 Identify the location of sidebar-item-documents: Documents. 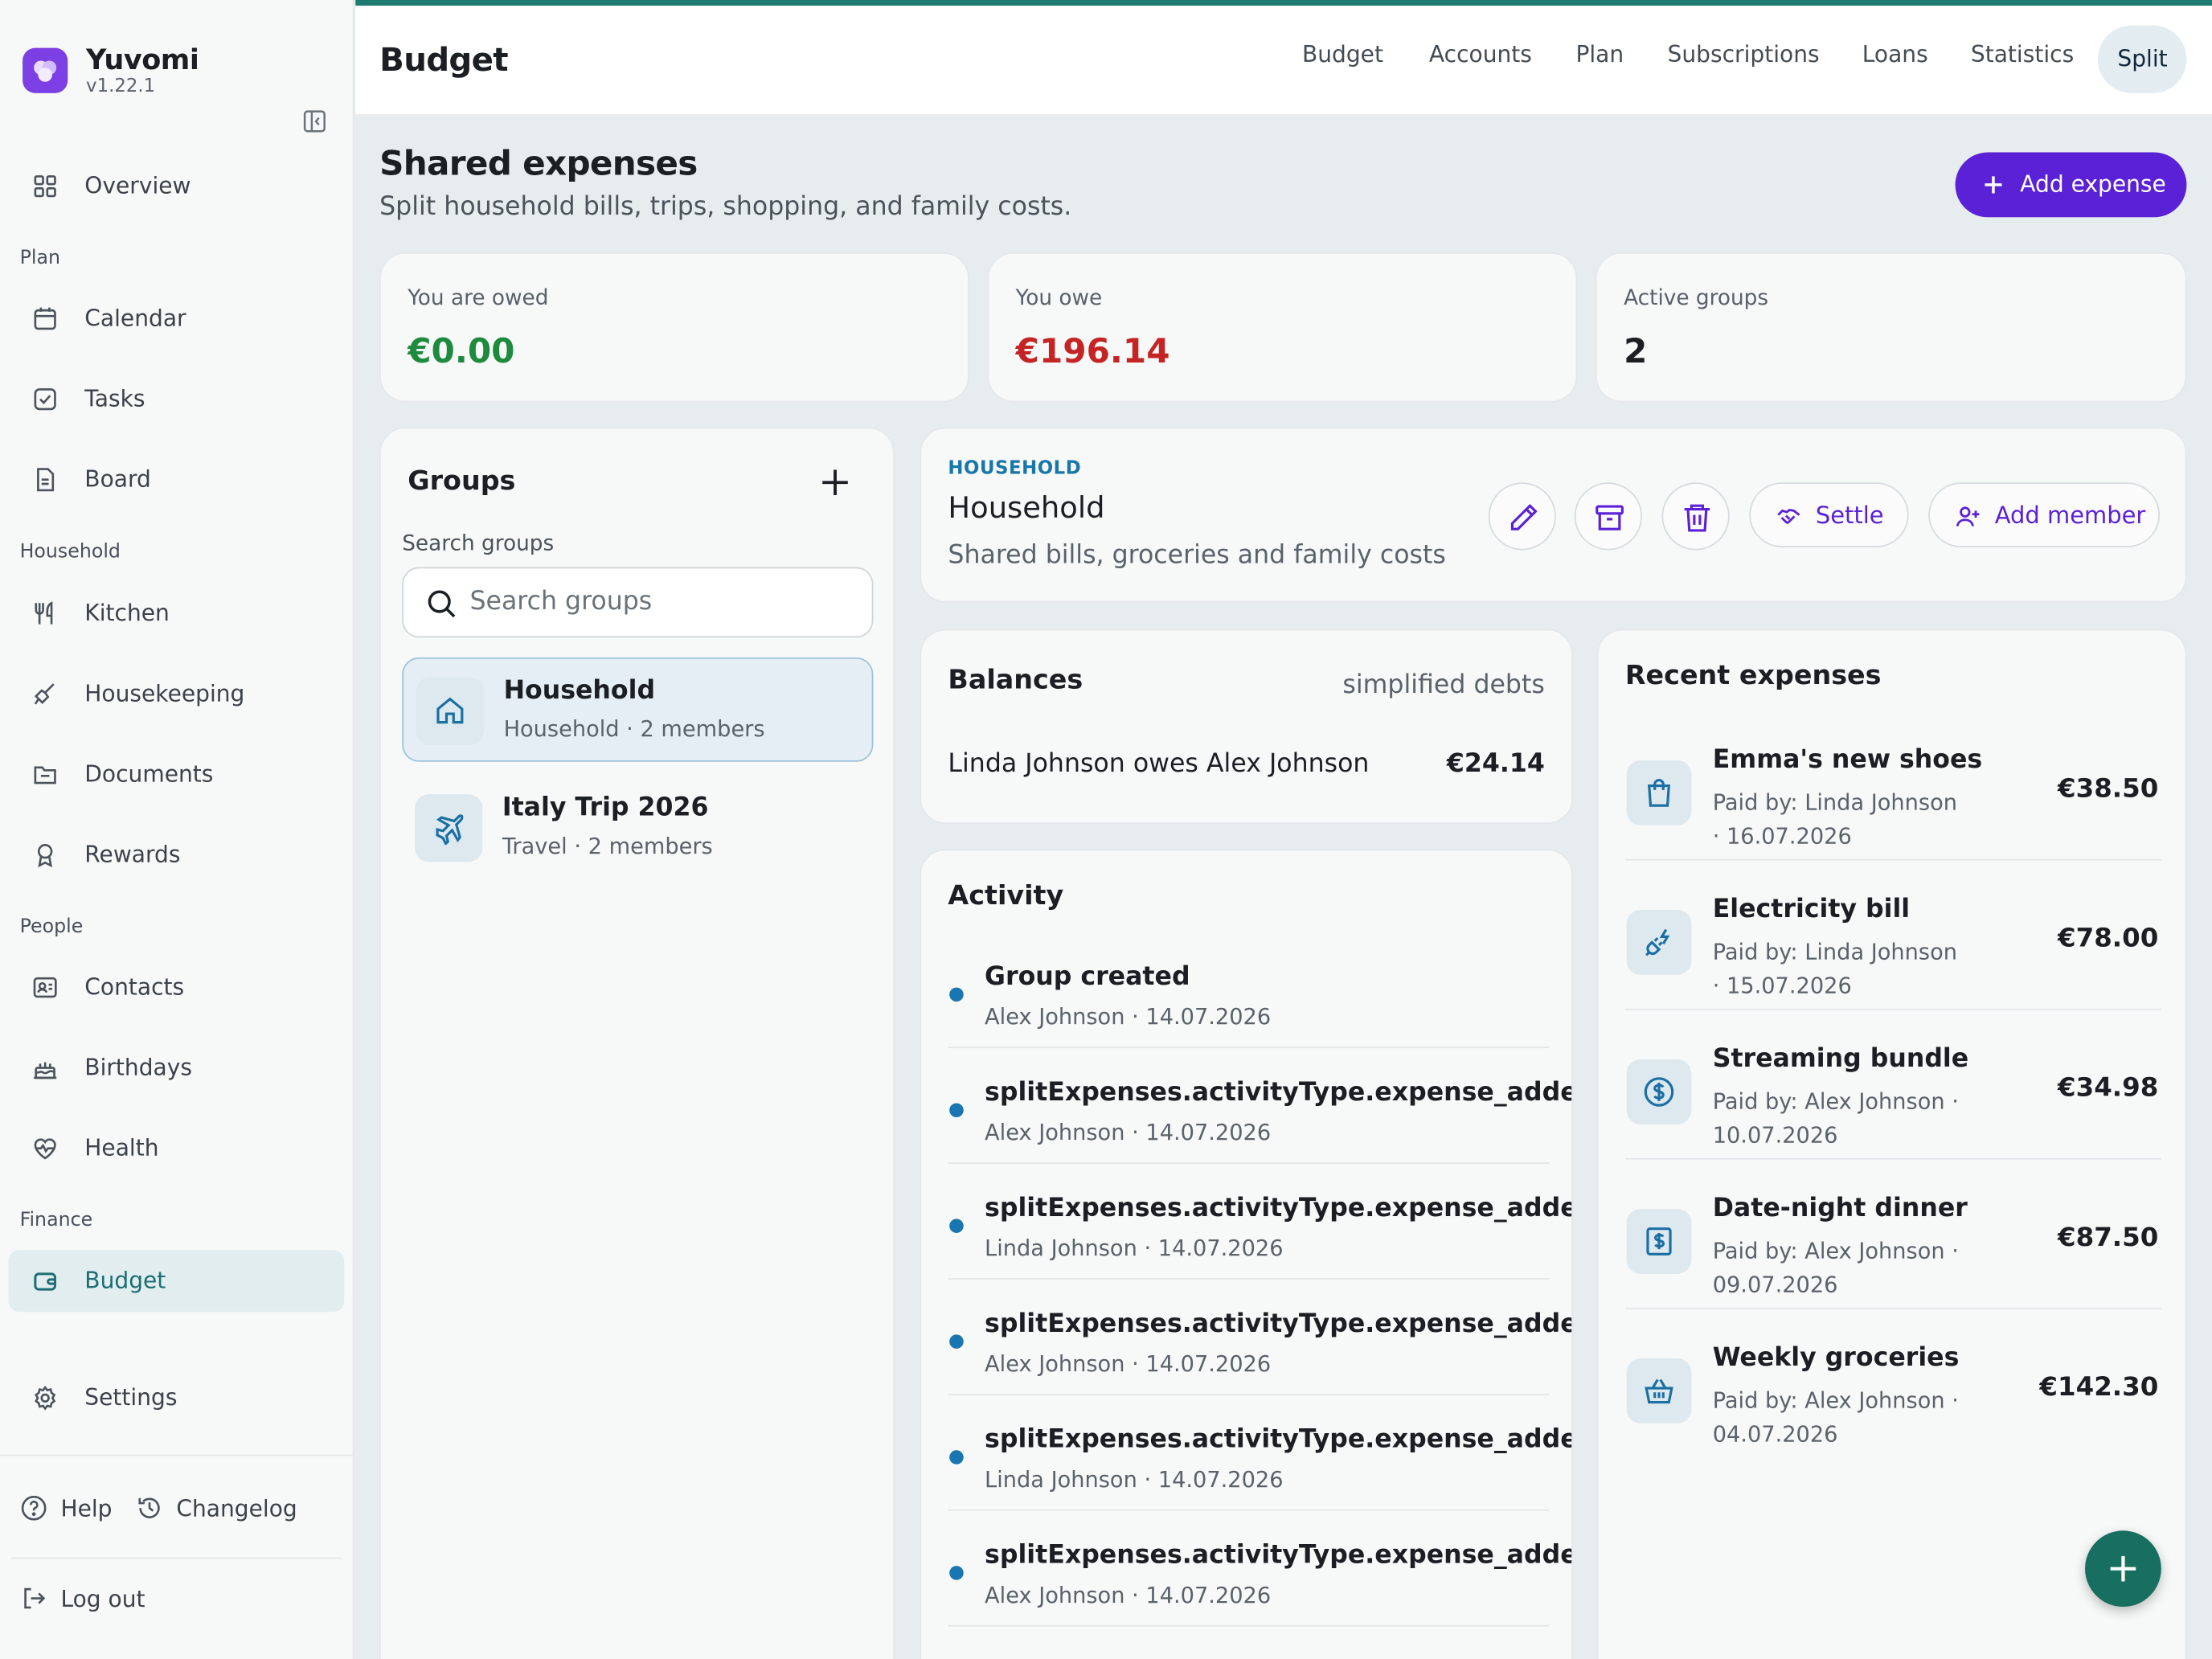
(177, 774).